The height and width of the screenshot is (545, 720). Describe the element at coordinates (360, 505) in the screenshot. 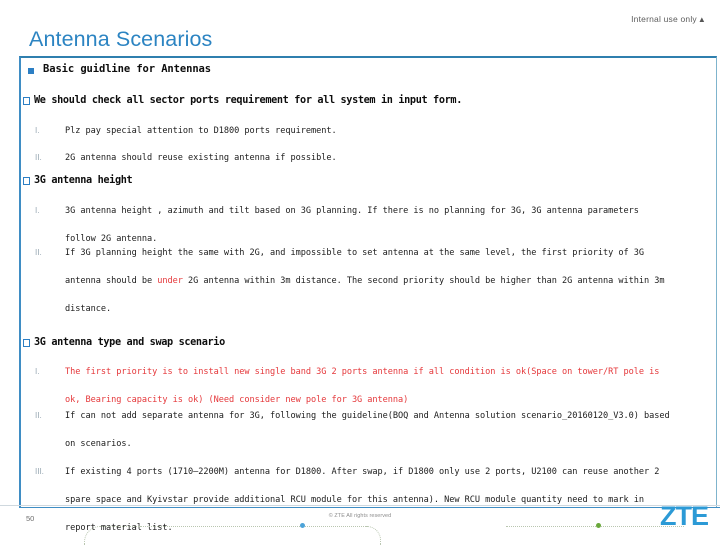

I see `footer-divider` at that location.